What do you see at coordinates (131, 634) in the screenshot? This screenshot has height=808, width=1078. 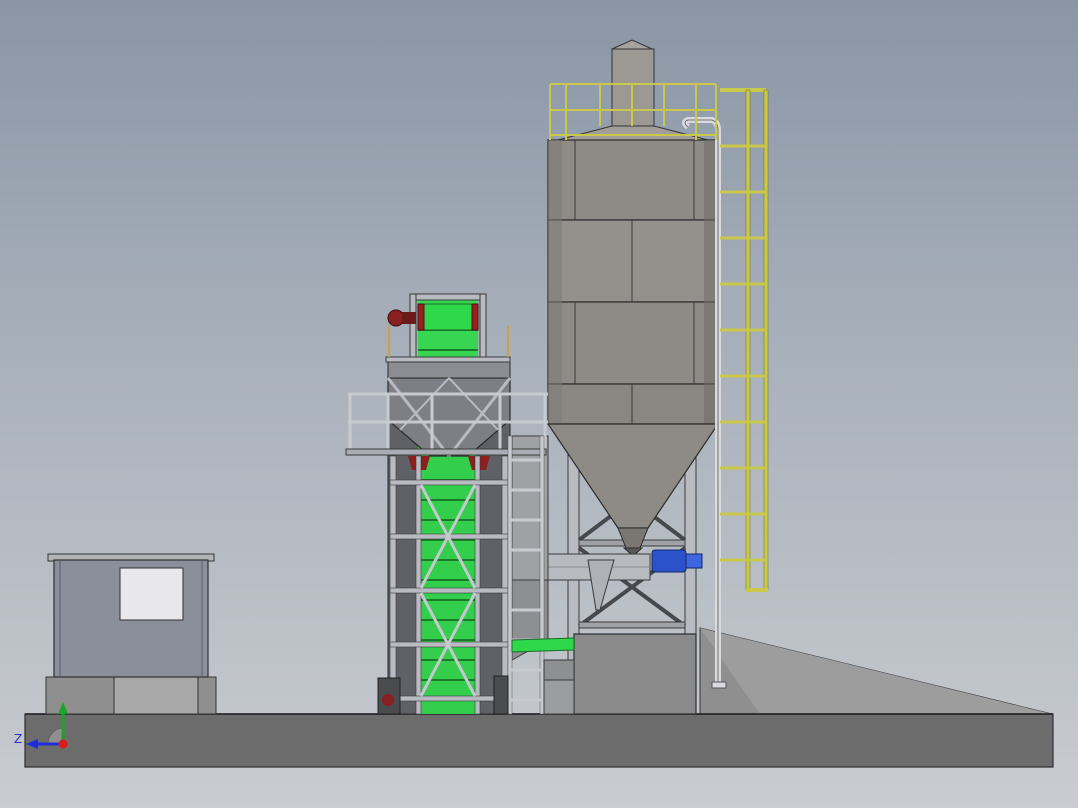 I see `control-cabin` at bounding box center [131, 634].